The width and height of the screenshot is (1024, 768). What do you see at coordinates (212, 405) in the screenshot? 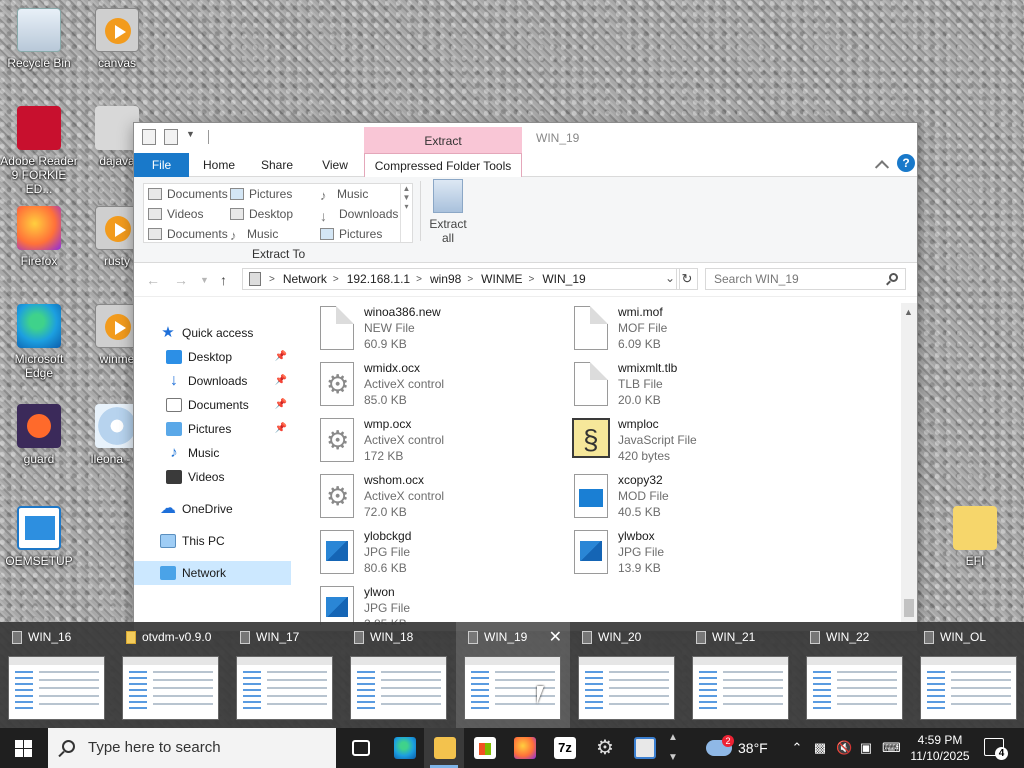
I see `nav-documents: Documents 📌` at bounding box center [212, 405].